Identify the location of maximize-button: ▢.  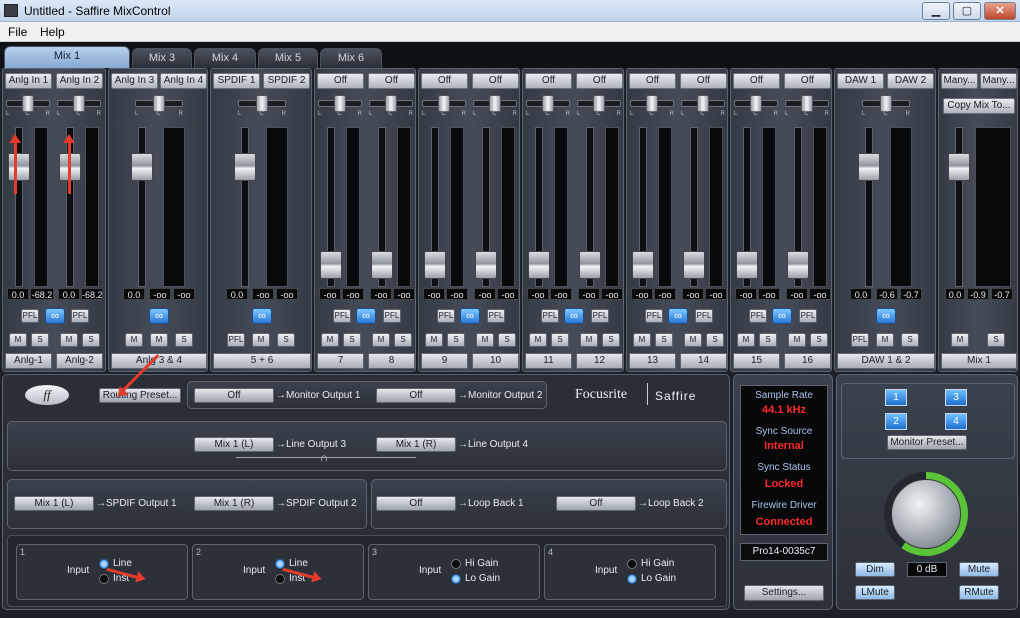
(967, 11).